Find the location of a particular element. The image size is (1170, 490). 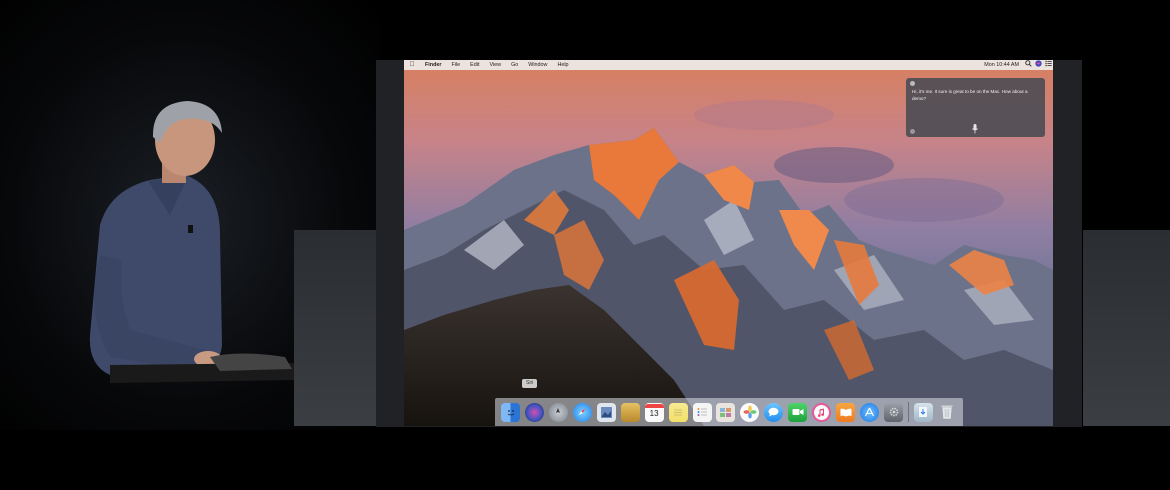

notes-icon is located at coordinates (678, 412).